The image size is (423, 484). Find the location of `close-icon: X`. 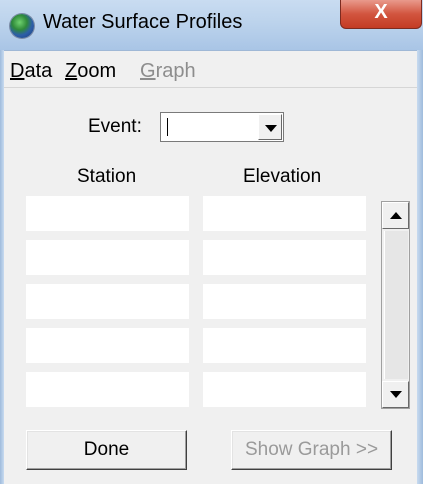

close-icon: X is located at coordinates (381, 12).